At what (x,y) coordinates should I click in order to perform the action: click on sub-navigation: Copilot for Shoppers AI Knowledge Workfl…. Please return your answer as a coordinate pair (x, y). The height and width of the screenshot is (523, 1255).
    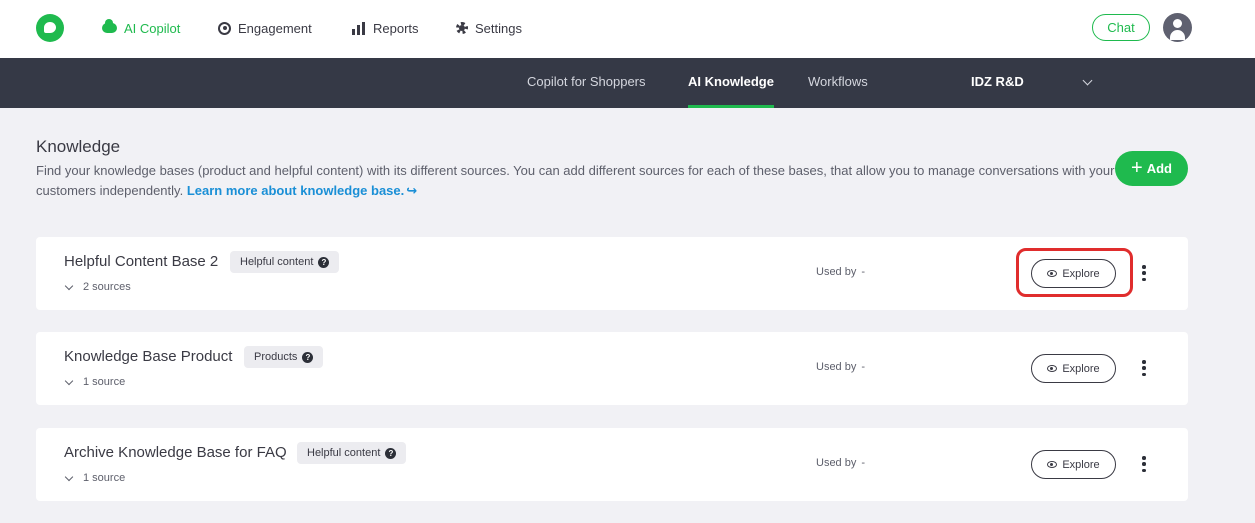
    Looking at the image, I should click on (627, 83).